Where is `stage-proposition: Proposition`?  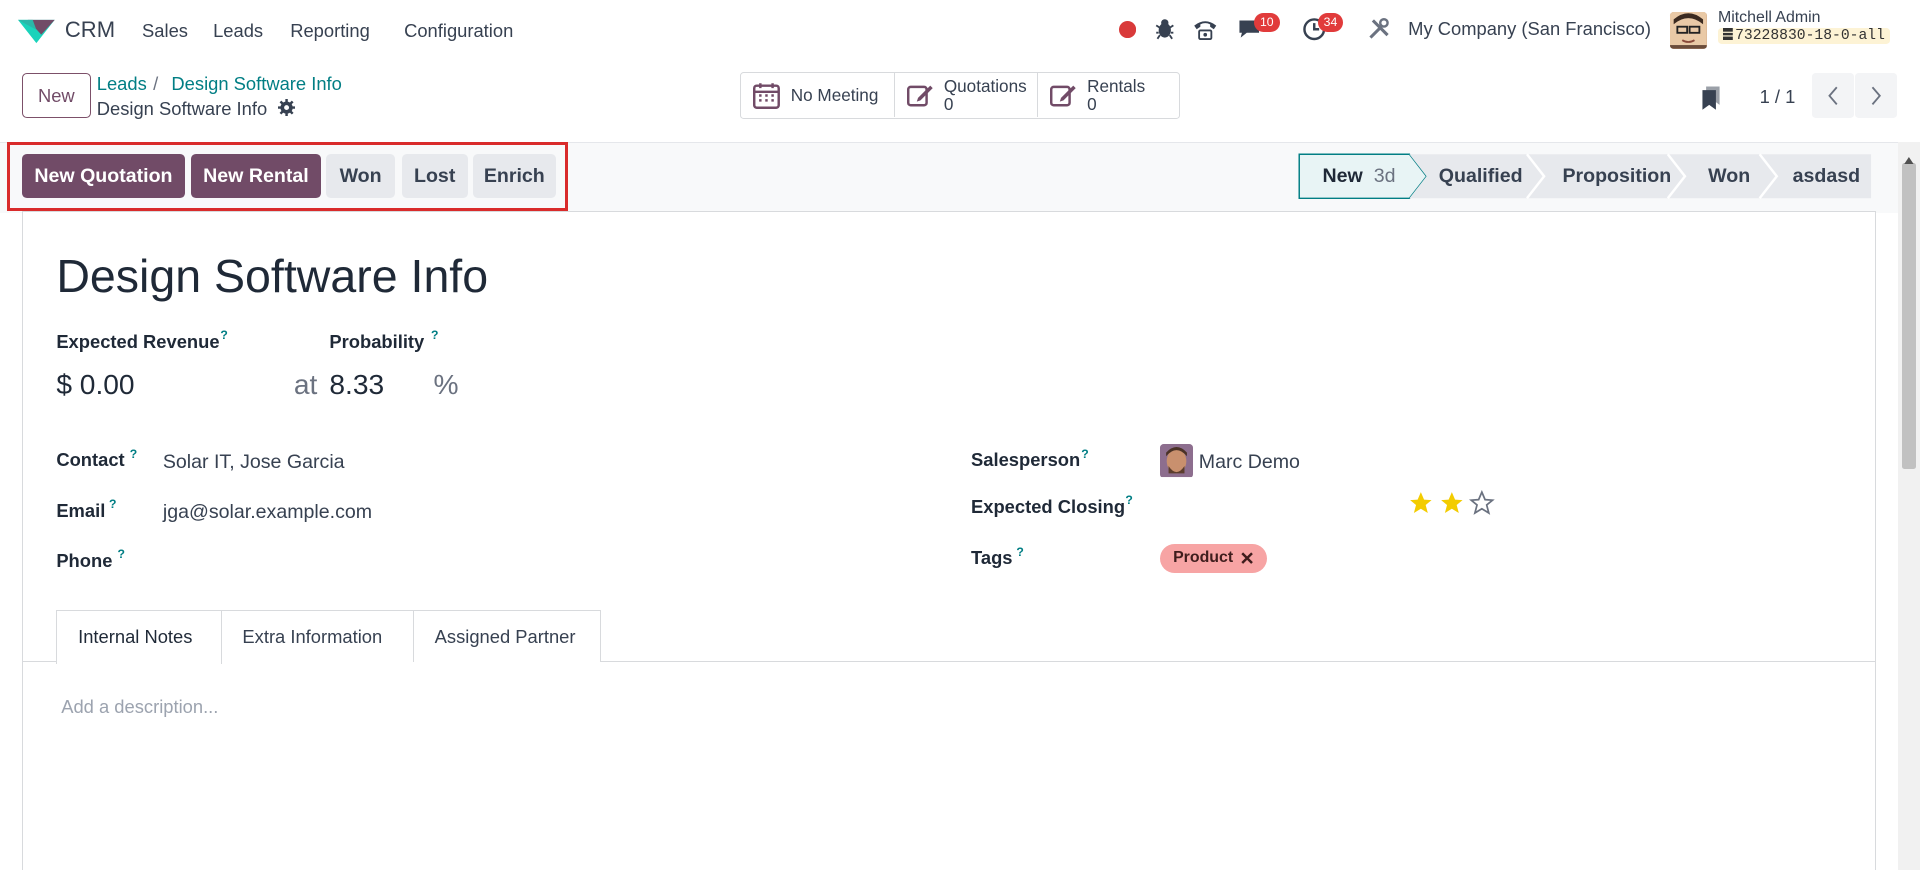 stage-proposition: Proposition is located at coordinates (1616, 176).